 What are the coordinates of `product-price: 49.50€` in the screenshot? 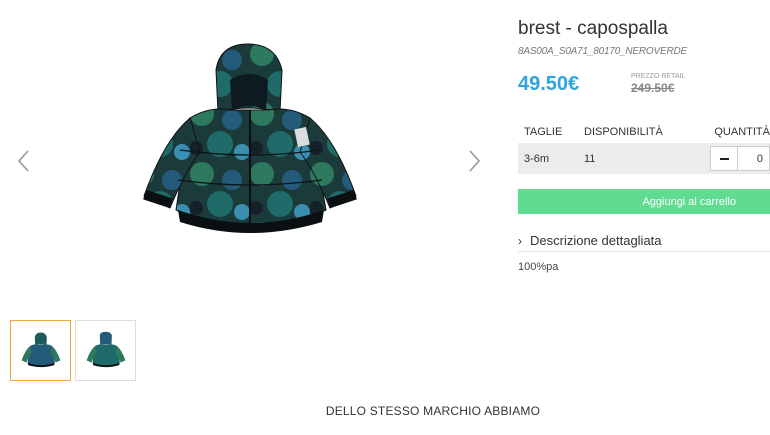 It's located at (549, 84).